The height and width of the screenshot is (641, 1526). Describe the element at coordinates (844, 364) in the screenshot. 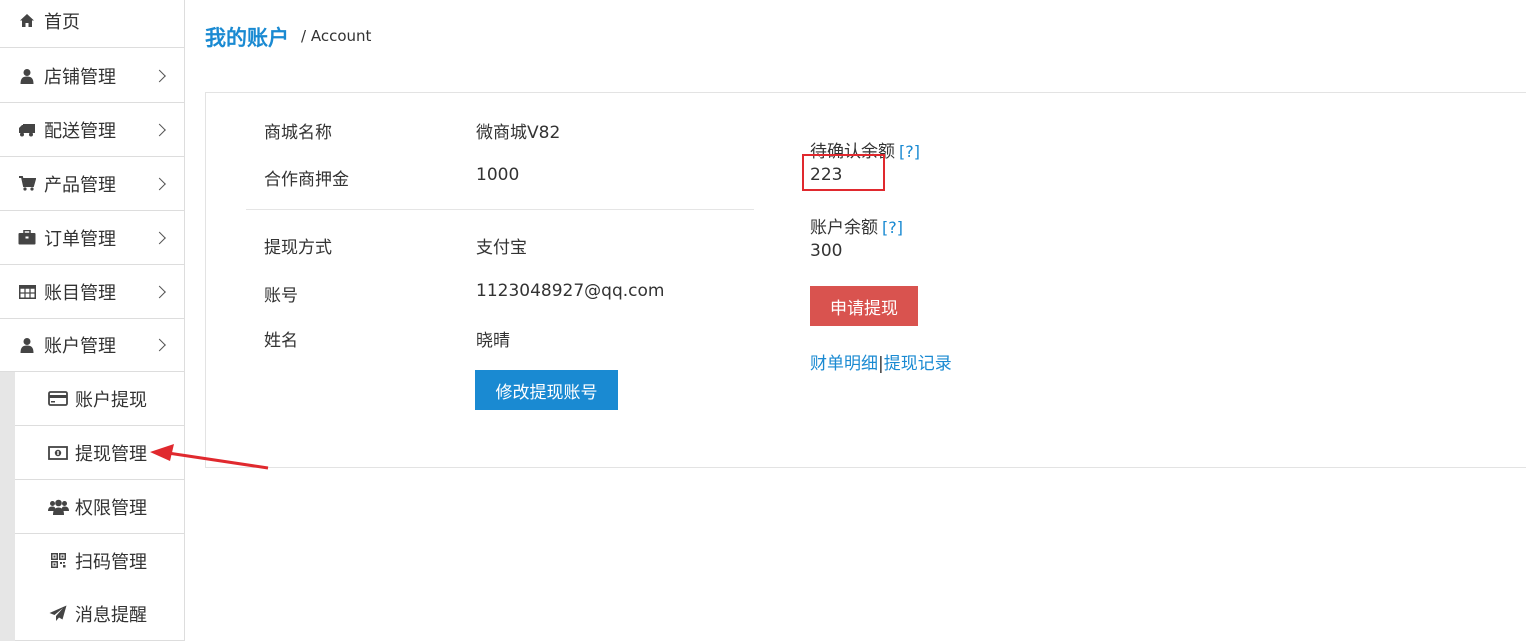

I see `bill-details-link: 财单明细` at that location.